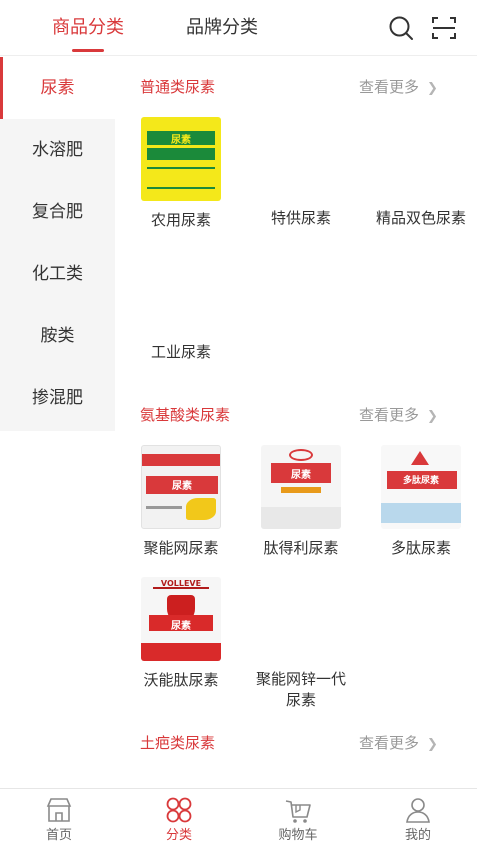 The height and width of the screenshot is (850, 477). I want to click on sidebar-item-chemical: 化工类, so click(57, 274).